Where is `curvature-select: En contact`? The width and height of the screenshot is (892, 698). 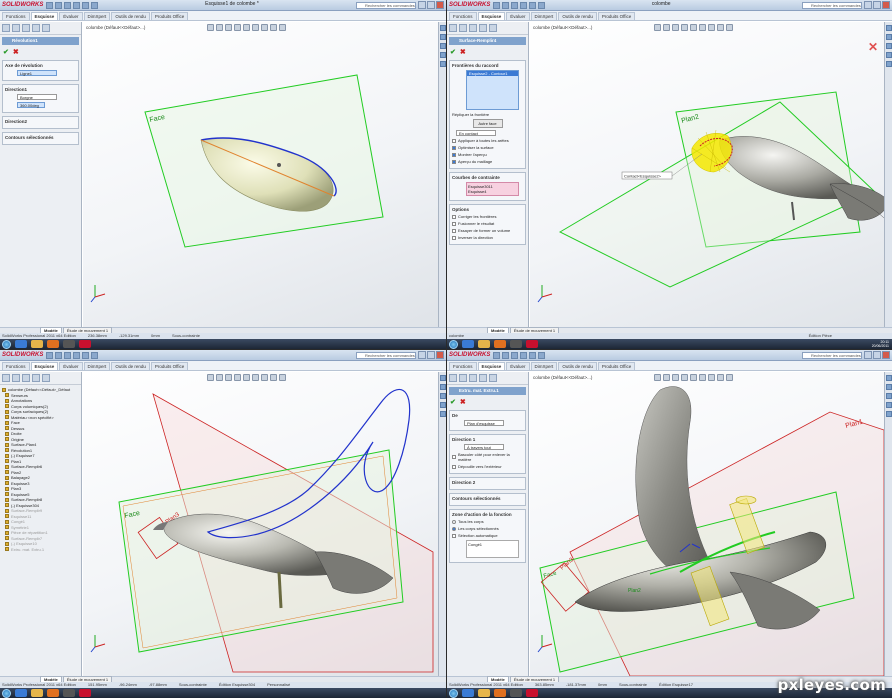
curvature-select: En contact is located at coordinates (476, 133).